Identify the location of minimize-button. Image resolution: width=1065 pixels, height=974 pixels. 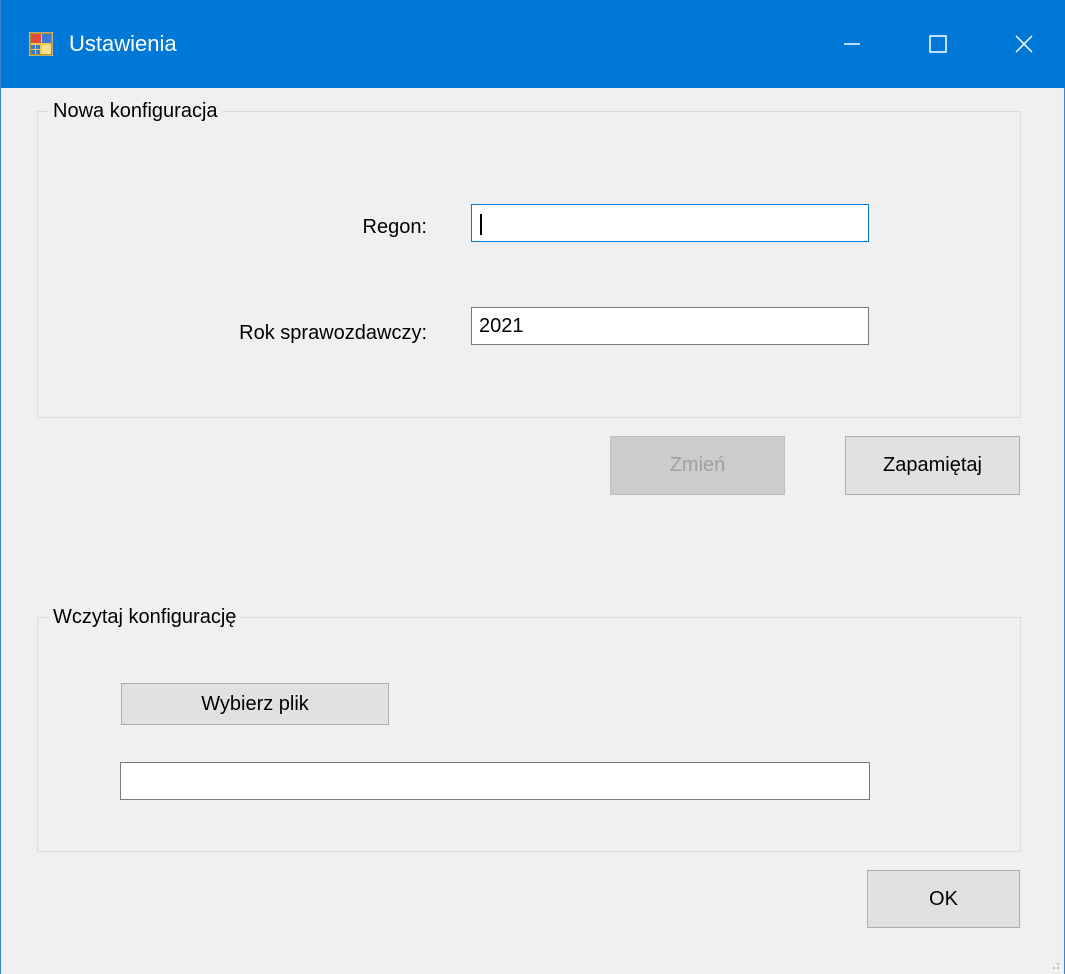
(852, 44).